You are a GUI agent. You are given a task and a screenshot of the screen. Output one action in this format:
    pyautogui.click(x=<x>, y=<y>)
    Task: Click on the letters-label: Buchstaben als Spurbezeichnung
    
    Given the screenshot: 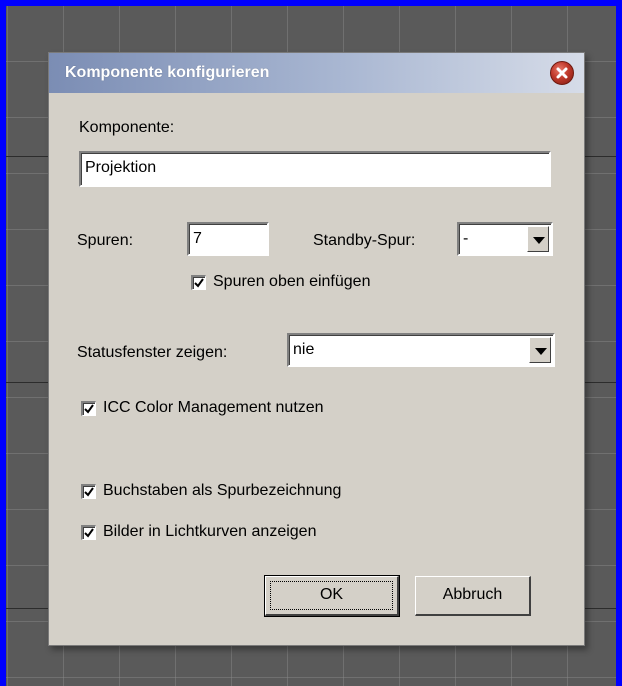 What is the action you would take?
    pyautogui.click(x=222, y=490)
    